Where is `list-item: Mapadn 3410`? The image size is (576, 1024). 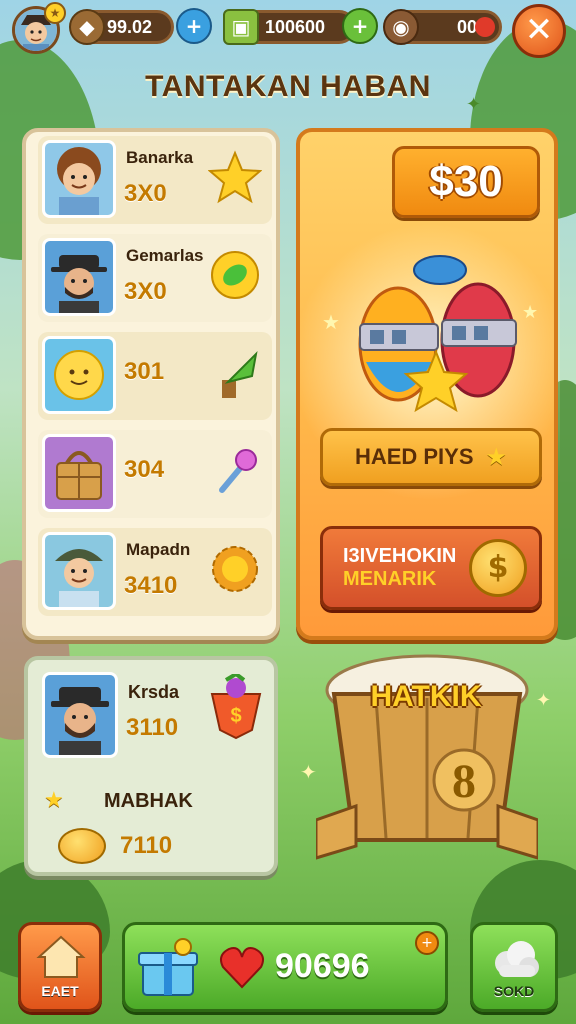
list-item: Mapadn 3410 is located at coordinates (155, 572).